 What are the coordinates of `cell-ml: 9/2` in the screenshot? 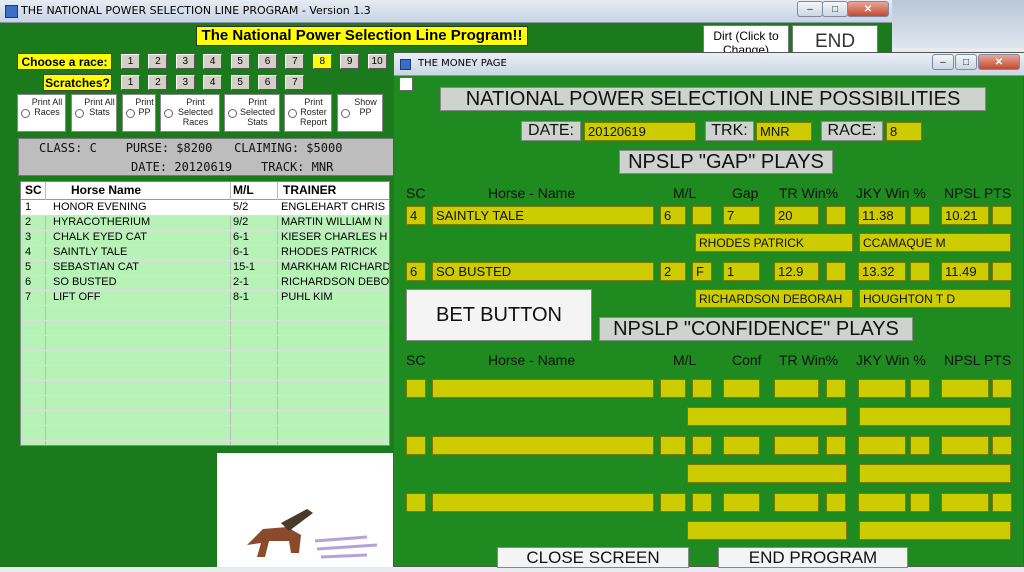 It's located at (241, 222).